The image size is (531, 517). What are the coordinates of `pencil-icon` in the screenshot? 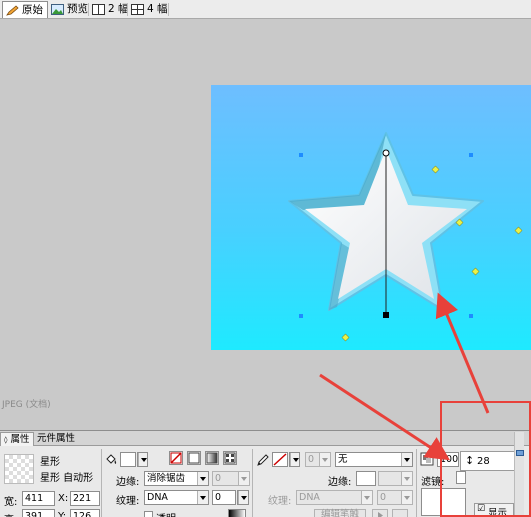 It's located at (12, 10).